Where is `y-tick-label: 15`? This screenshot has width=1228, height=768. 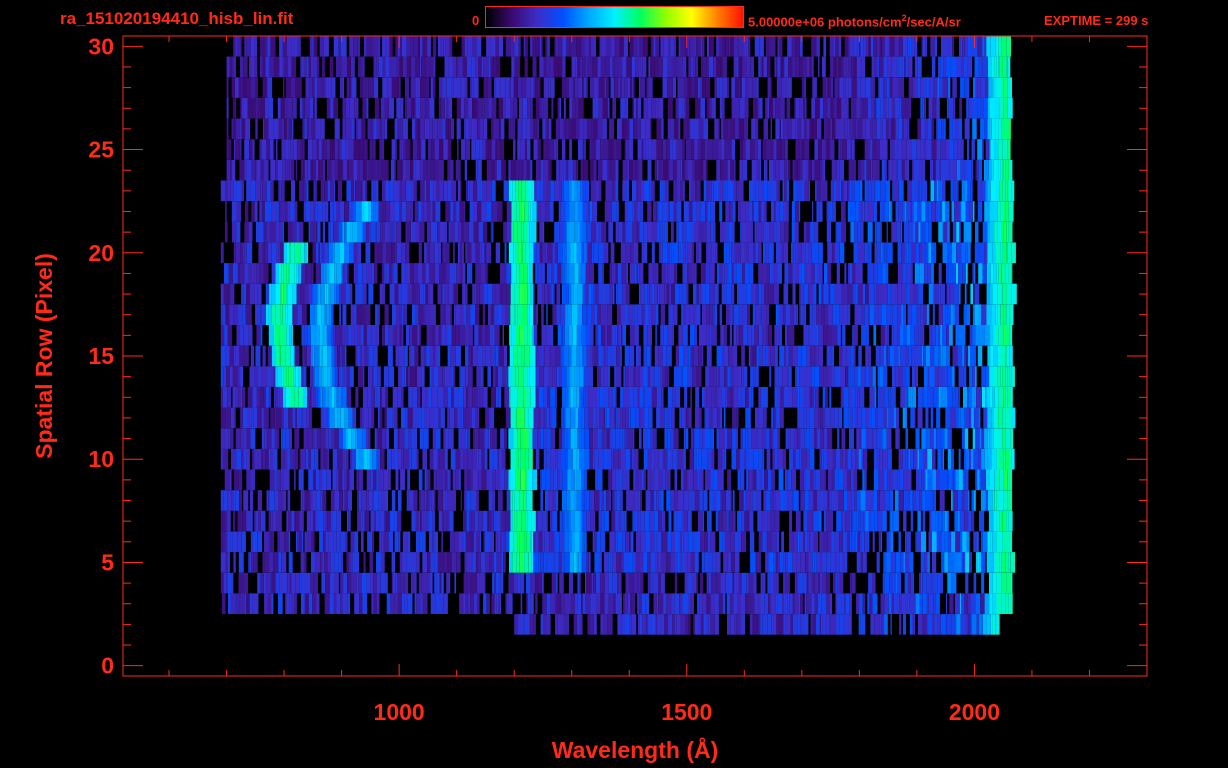 y-tick-label: 15 is located at coordinates (101, 356).